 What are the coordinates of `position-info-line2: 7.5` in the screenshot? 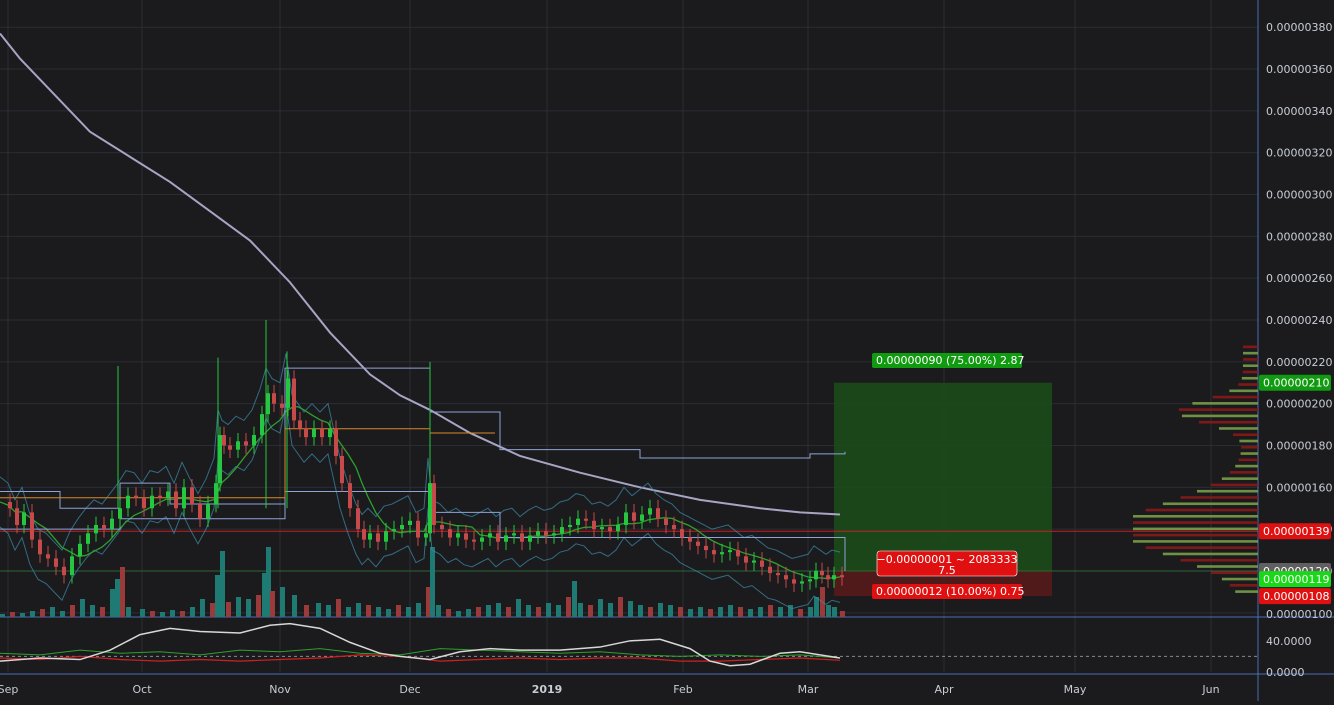 It's located at (947, 570).